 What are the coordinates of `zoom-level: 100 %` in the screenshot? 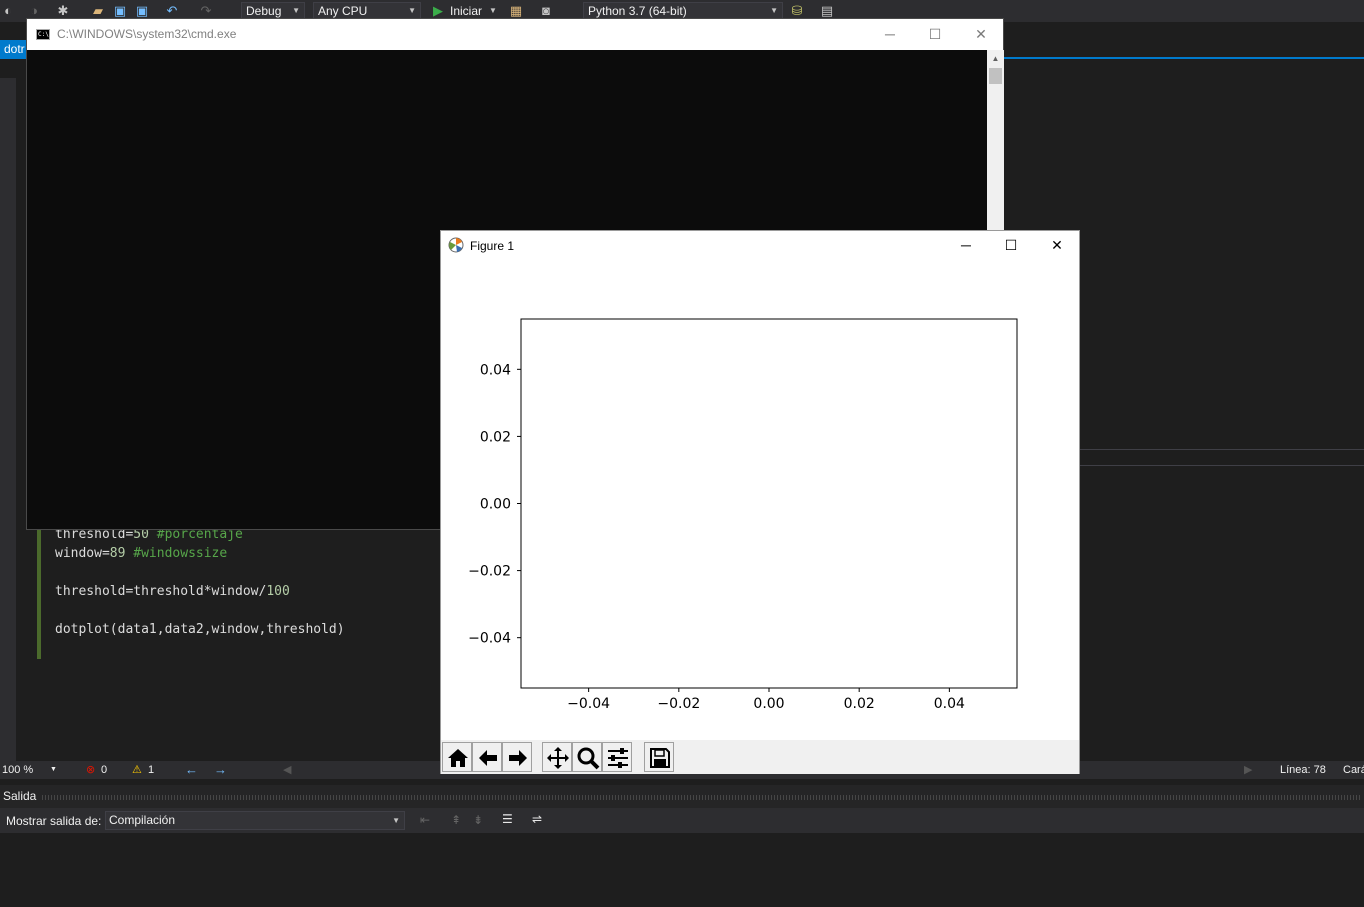 It's located at (17, 770).